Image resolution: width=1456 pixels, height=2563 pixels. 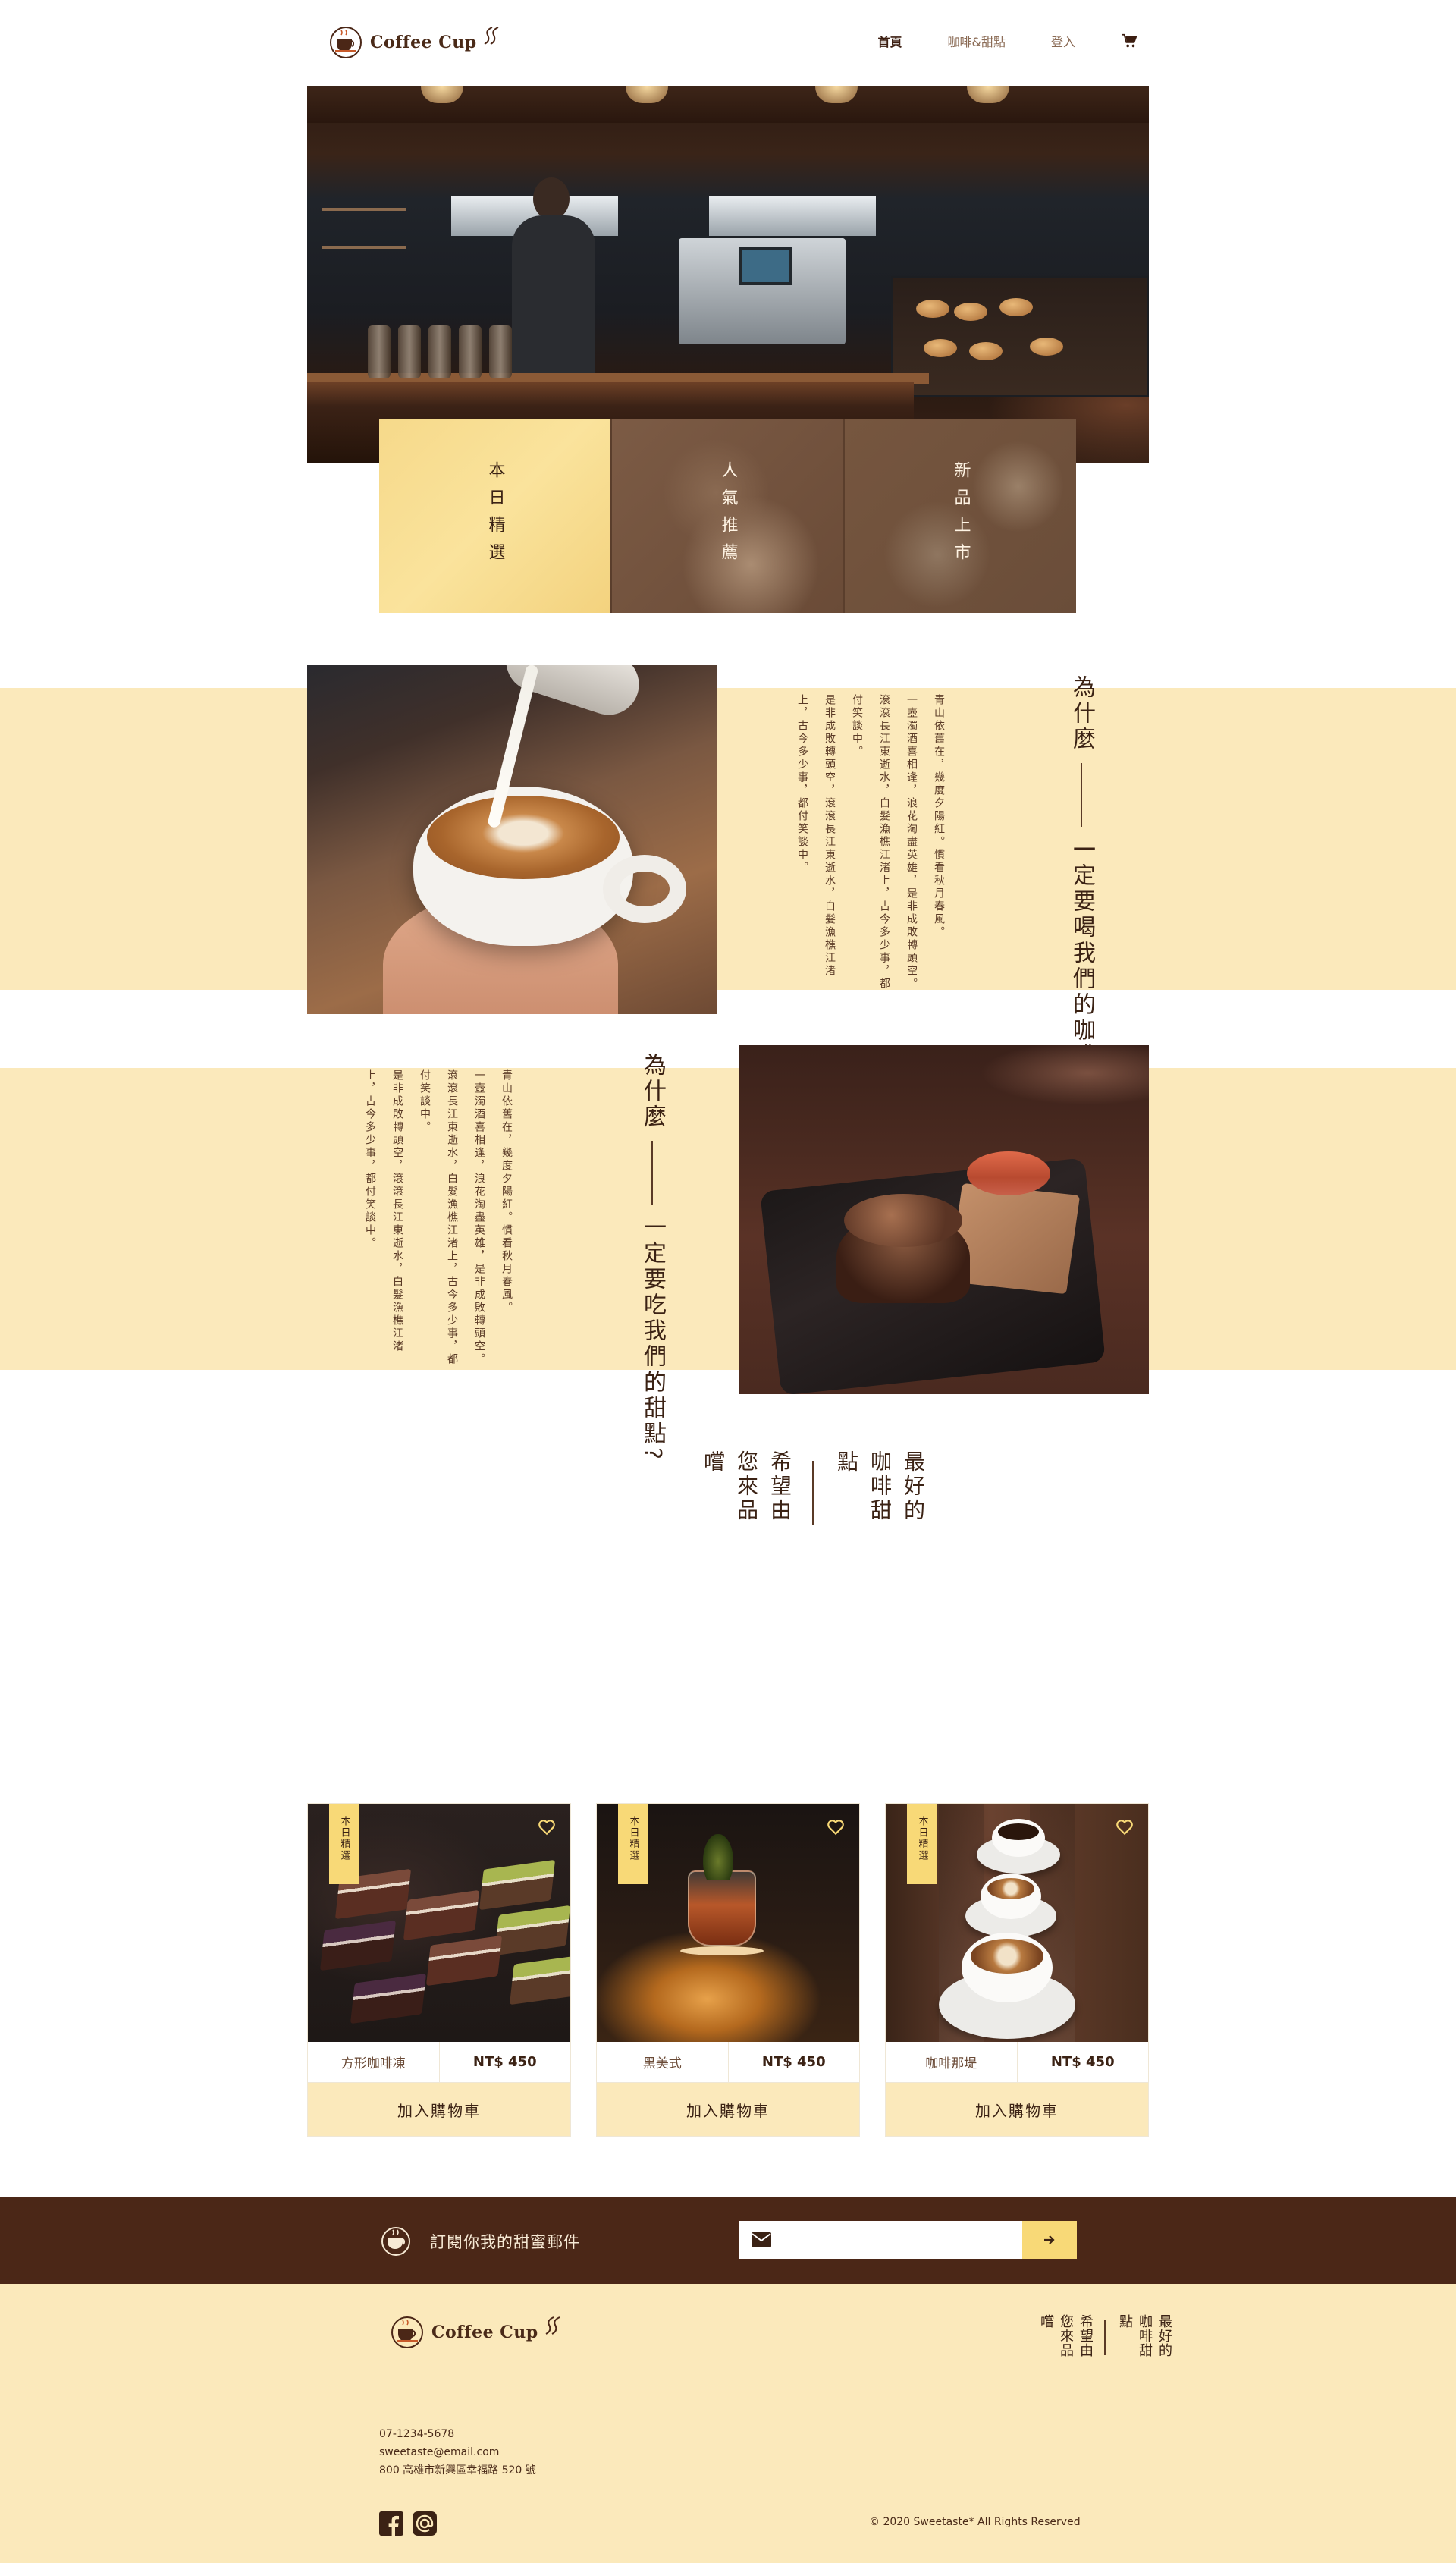 What do you see at coordinates (395, 2242) in the screenshot?
I see `coffee-cup-icon` at bounding box center [395, 2242].